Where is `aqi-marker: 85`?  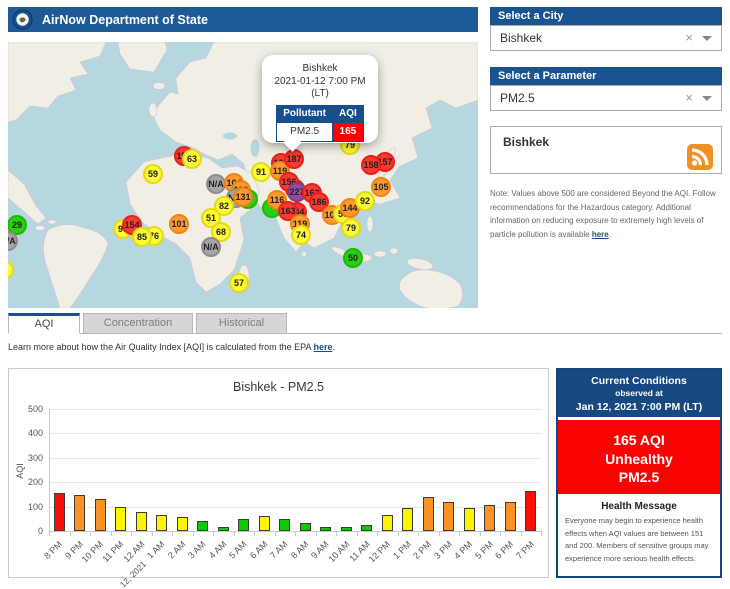
aqi-marker: 85 is located at coordinates (142, 237).